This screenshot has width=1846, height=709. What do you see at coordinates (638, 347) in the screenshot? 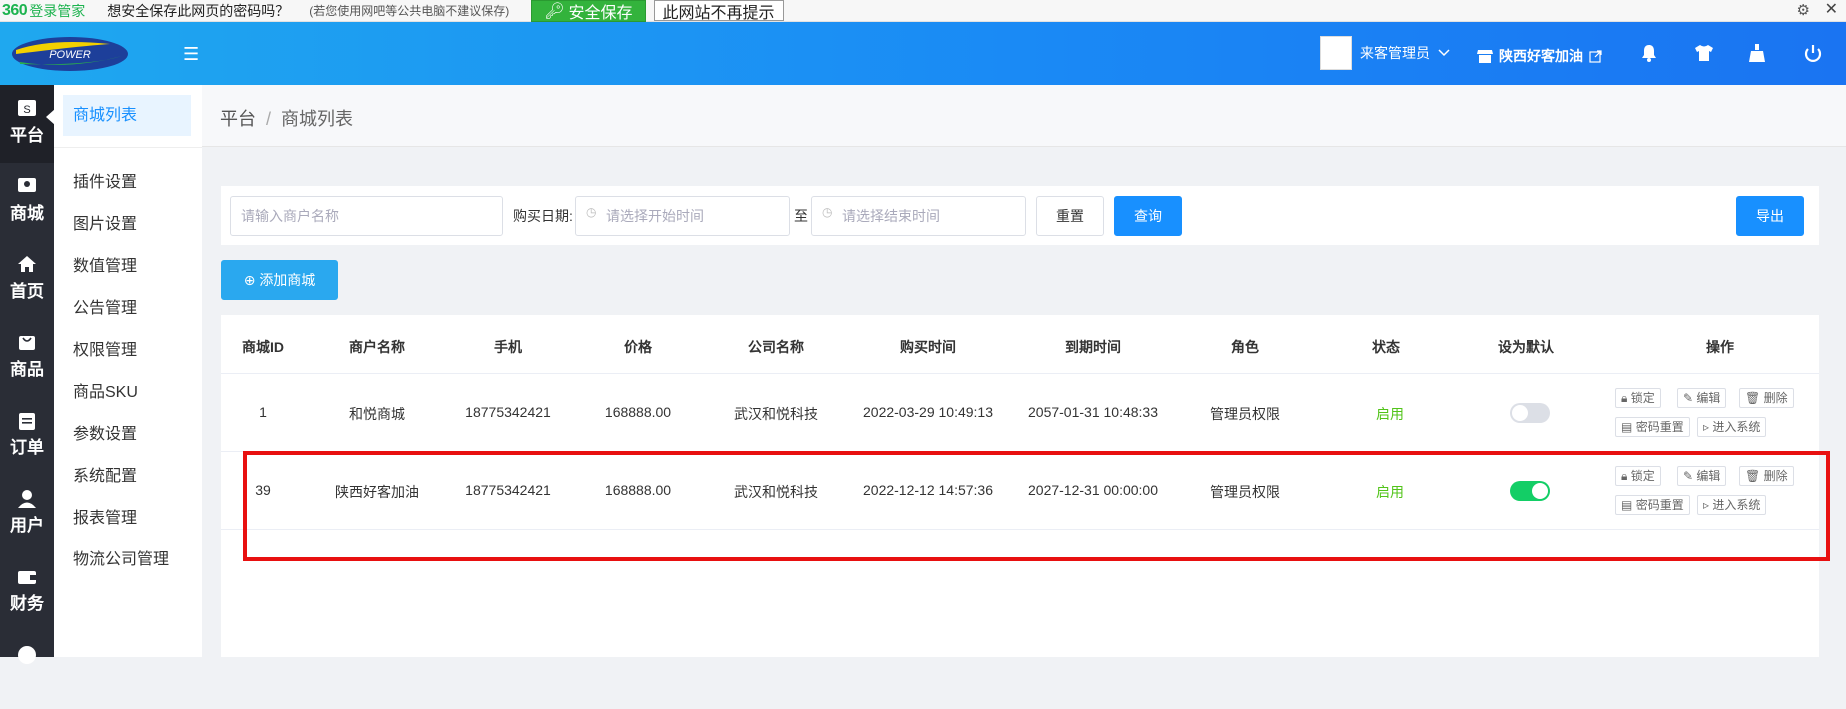
I see `col-header-price: 价格` at bounding box center [638, 347].